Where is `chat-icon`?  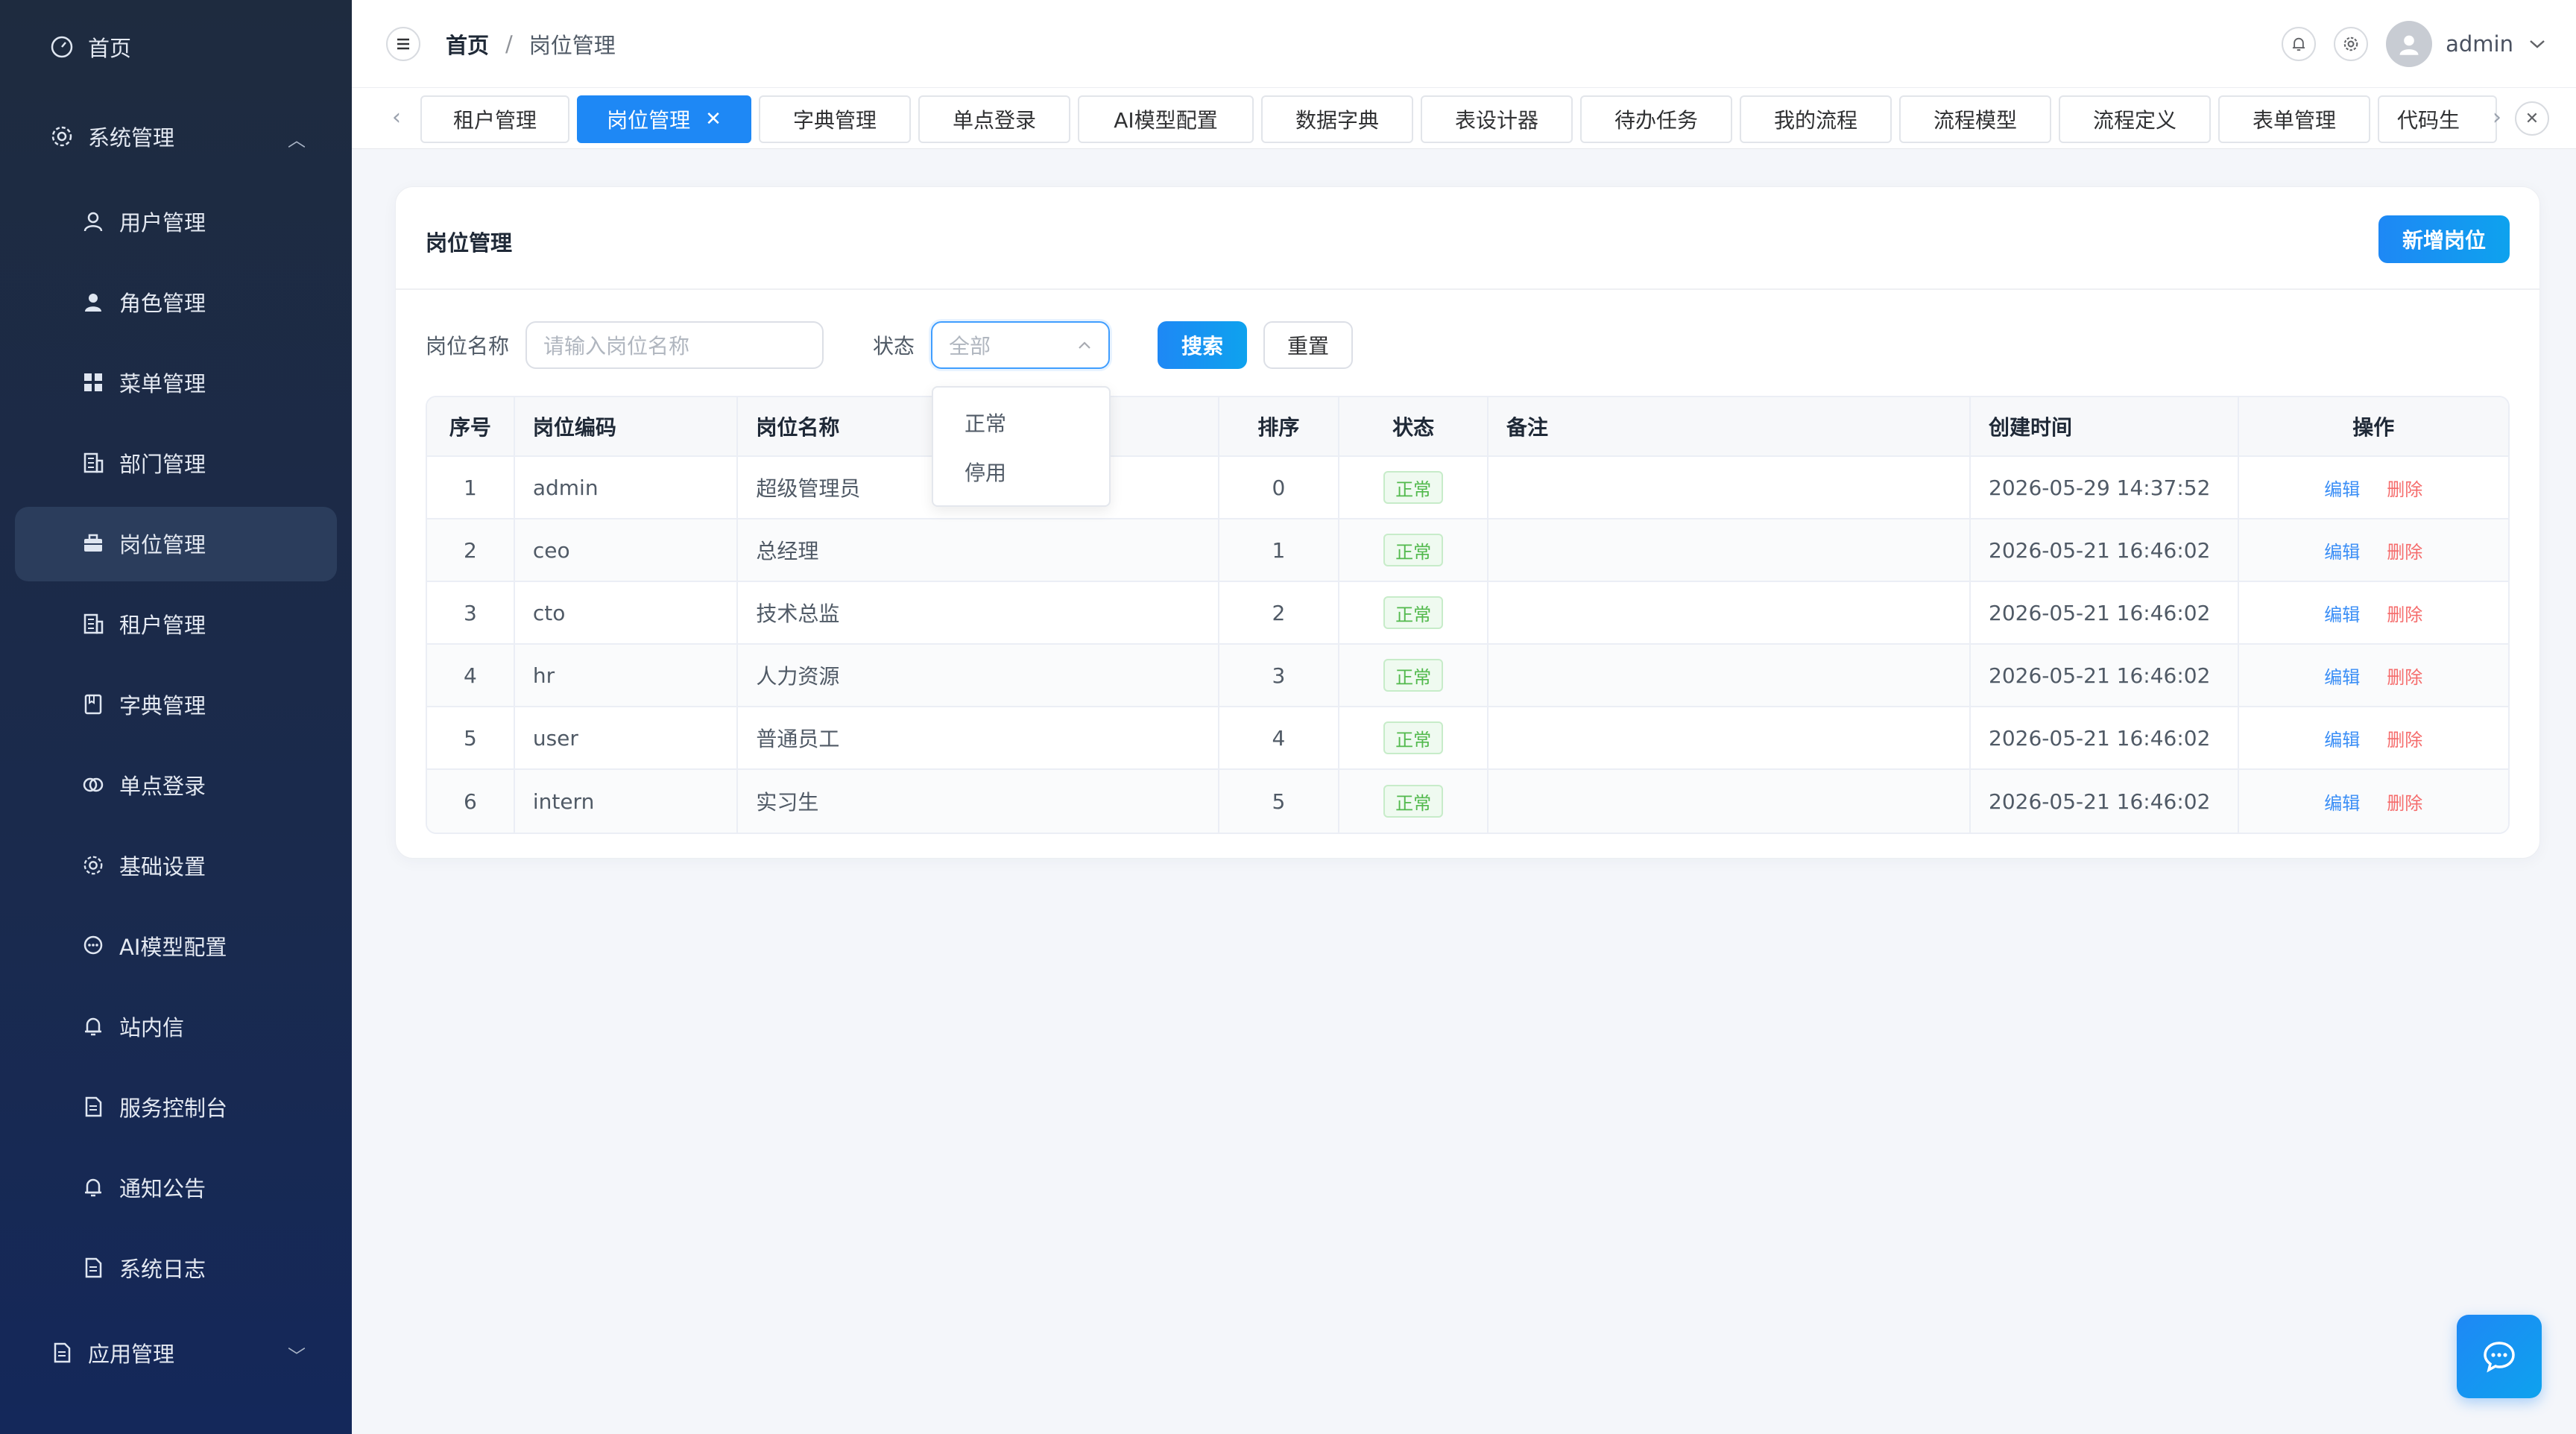 chat-icon is located at coordinates (2499, 1357).